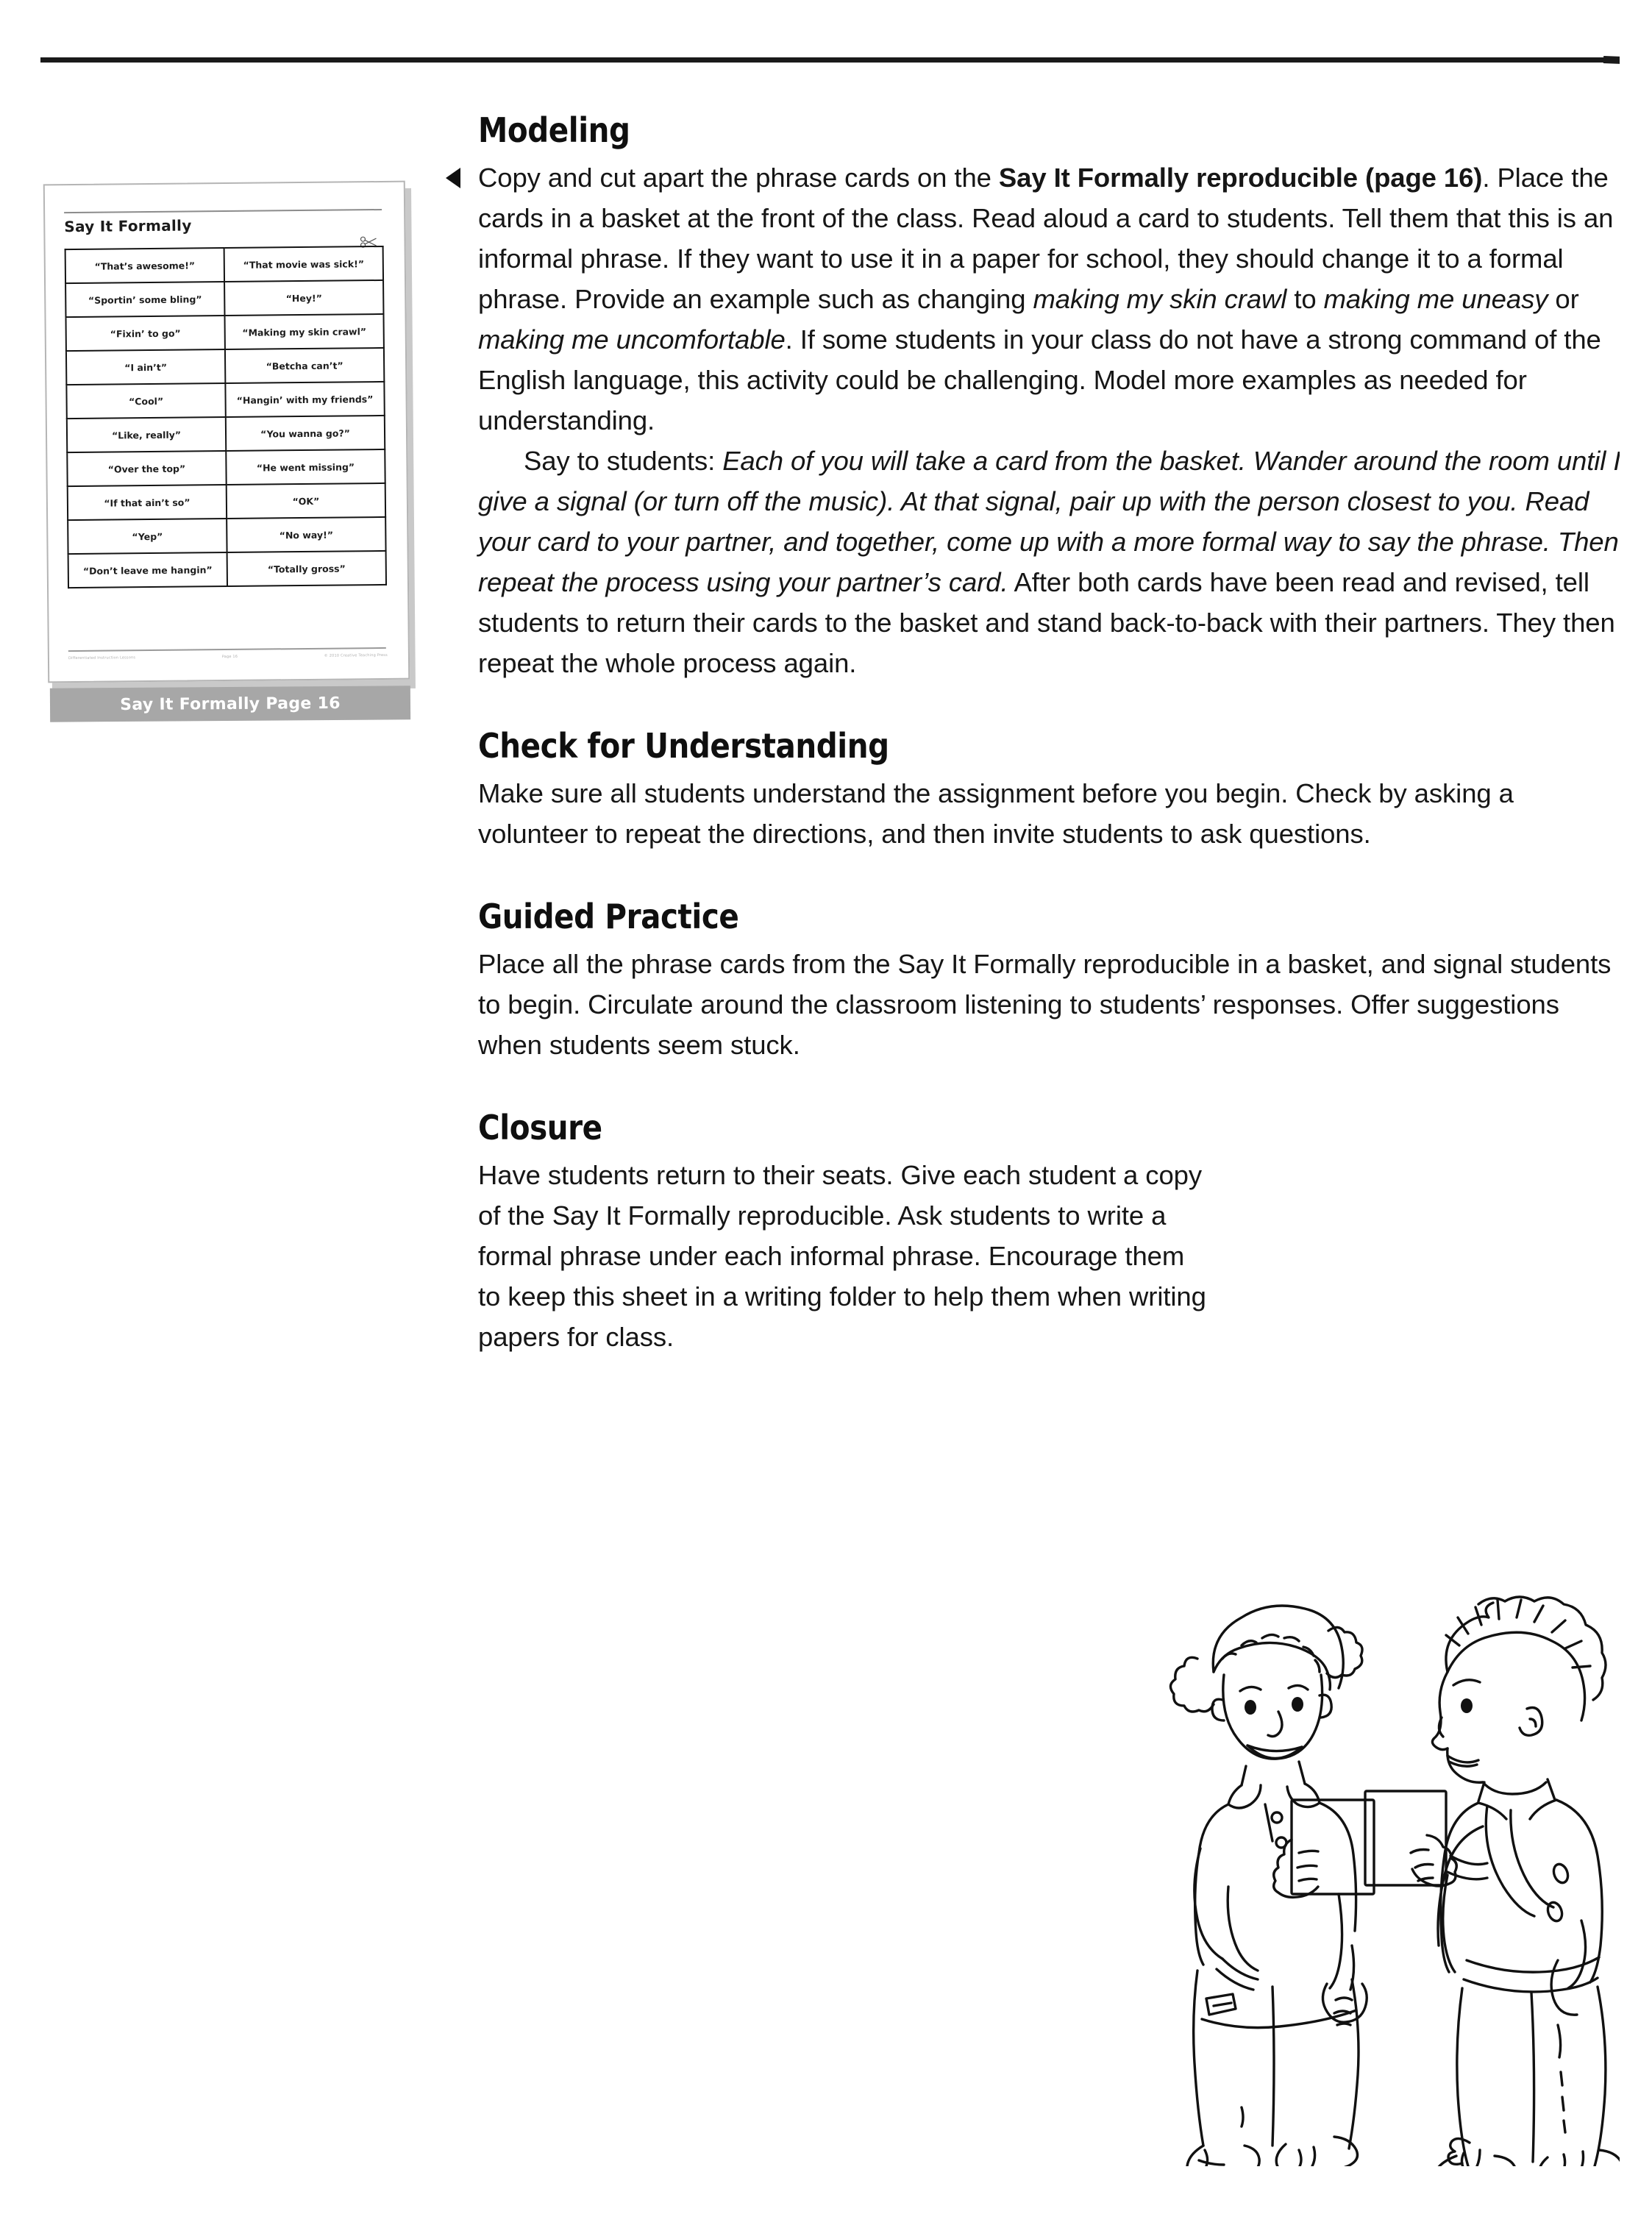 The image size is (1652, 2228). I want to click on phrase-cell: “Totally gross”, so click(307, 568).